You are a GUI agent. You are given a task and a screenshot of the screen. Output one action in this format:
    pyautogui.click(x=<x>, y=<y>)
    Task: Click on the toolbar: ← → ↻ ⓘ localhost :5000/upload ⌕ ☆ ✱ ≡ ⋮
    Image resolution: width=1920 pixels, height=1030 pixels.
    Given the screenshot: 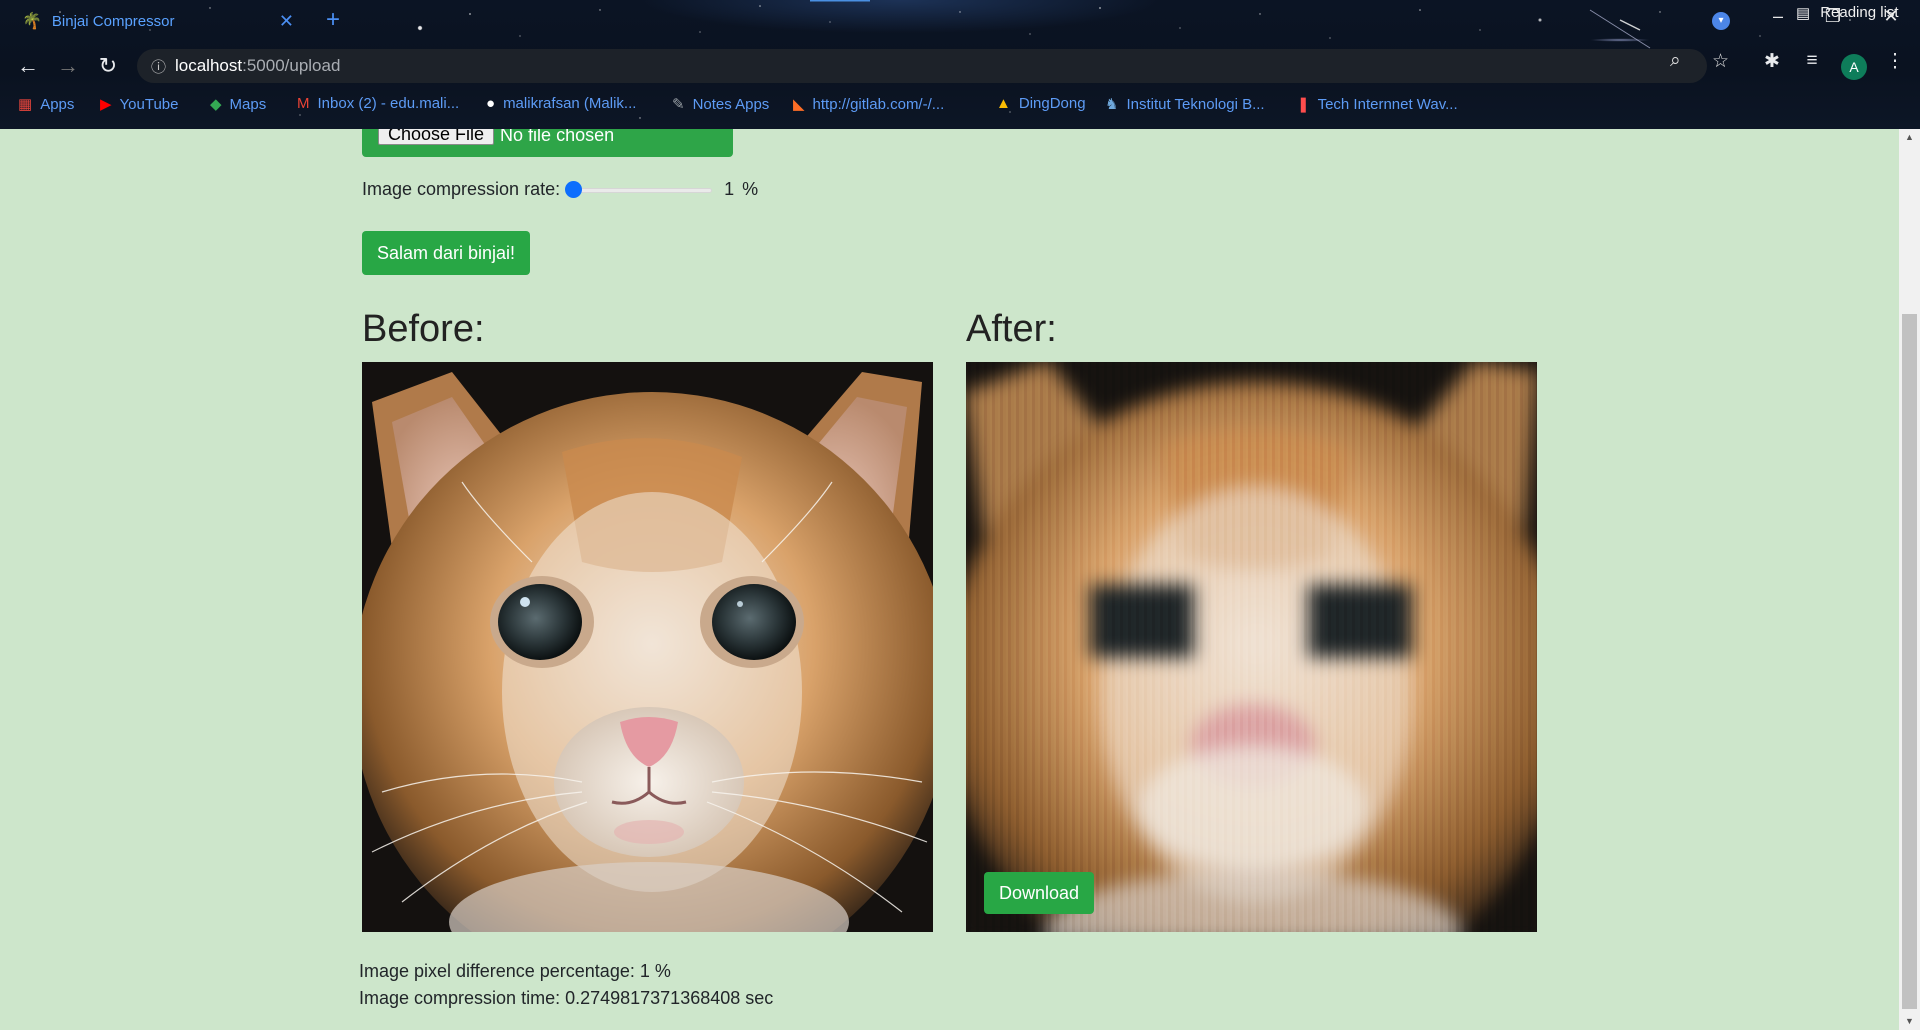 What is the action you would take?
    pyautogui.click(x=960, y=66)
    